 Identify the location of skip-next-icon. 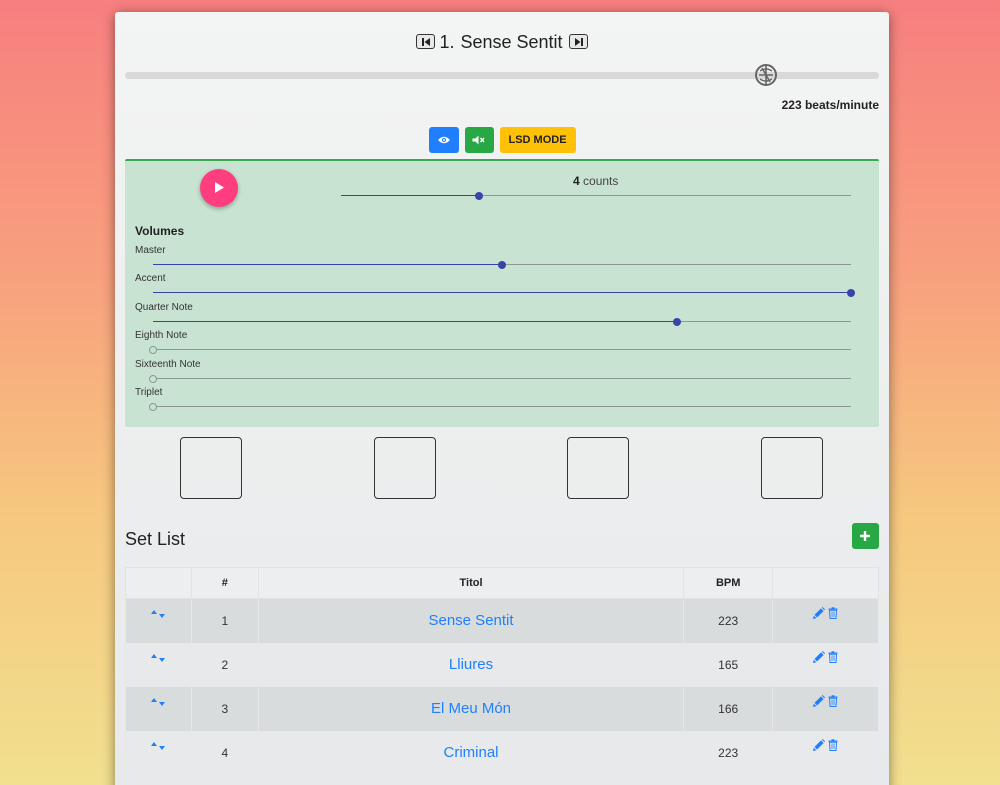
(578, 41).